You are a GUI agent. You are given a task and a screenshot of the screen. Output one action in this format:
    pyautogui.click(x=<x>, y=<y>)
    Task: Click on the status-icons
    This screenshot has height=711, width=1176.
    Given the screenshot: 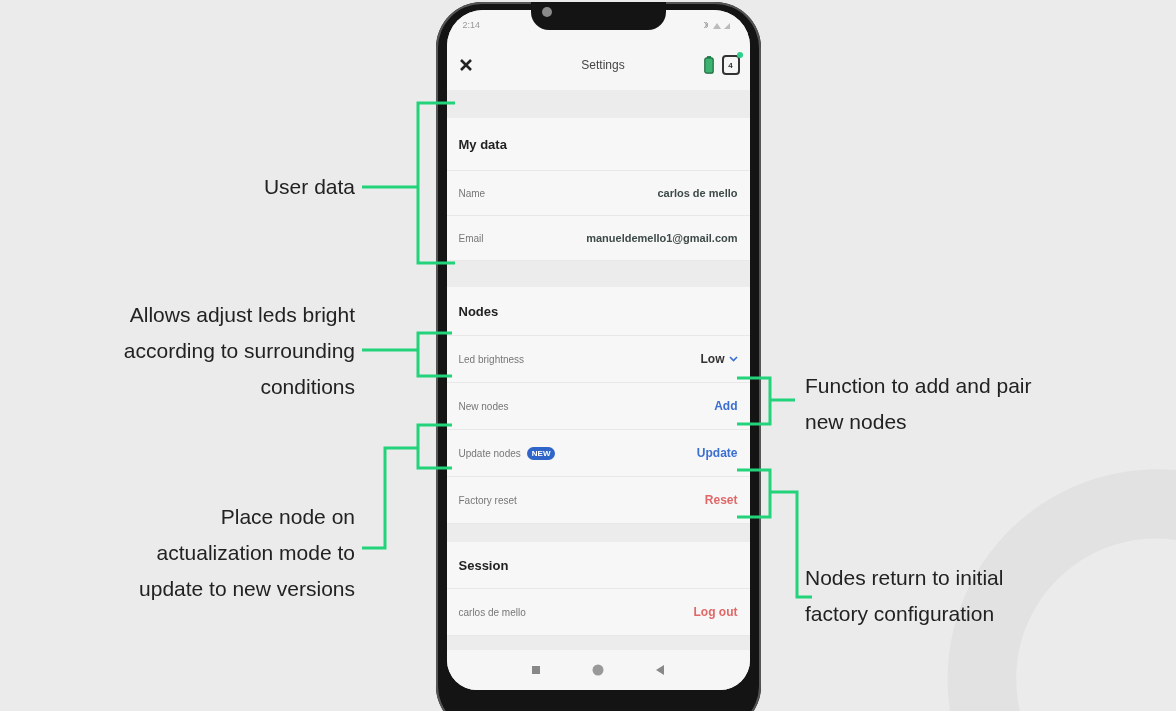 What is the action you would take?
    pyautogui.click(x=716, y=25)
    